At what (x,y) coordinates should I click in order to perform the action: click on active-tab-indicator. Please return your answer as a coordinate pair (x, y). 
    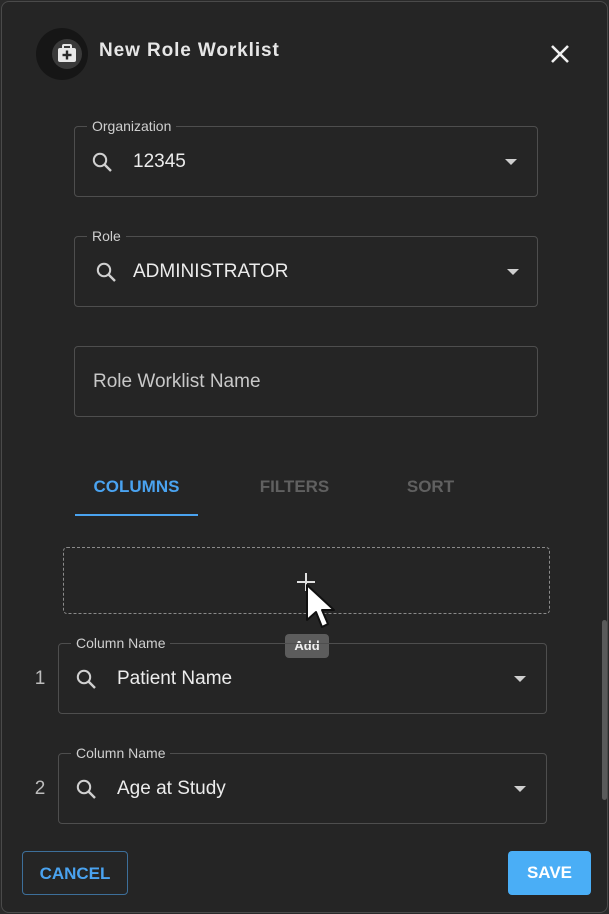
    Looking at the image, I should click on (136, 515).